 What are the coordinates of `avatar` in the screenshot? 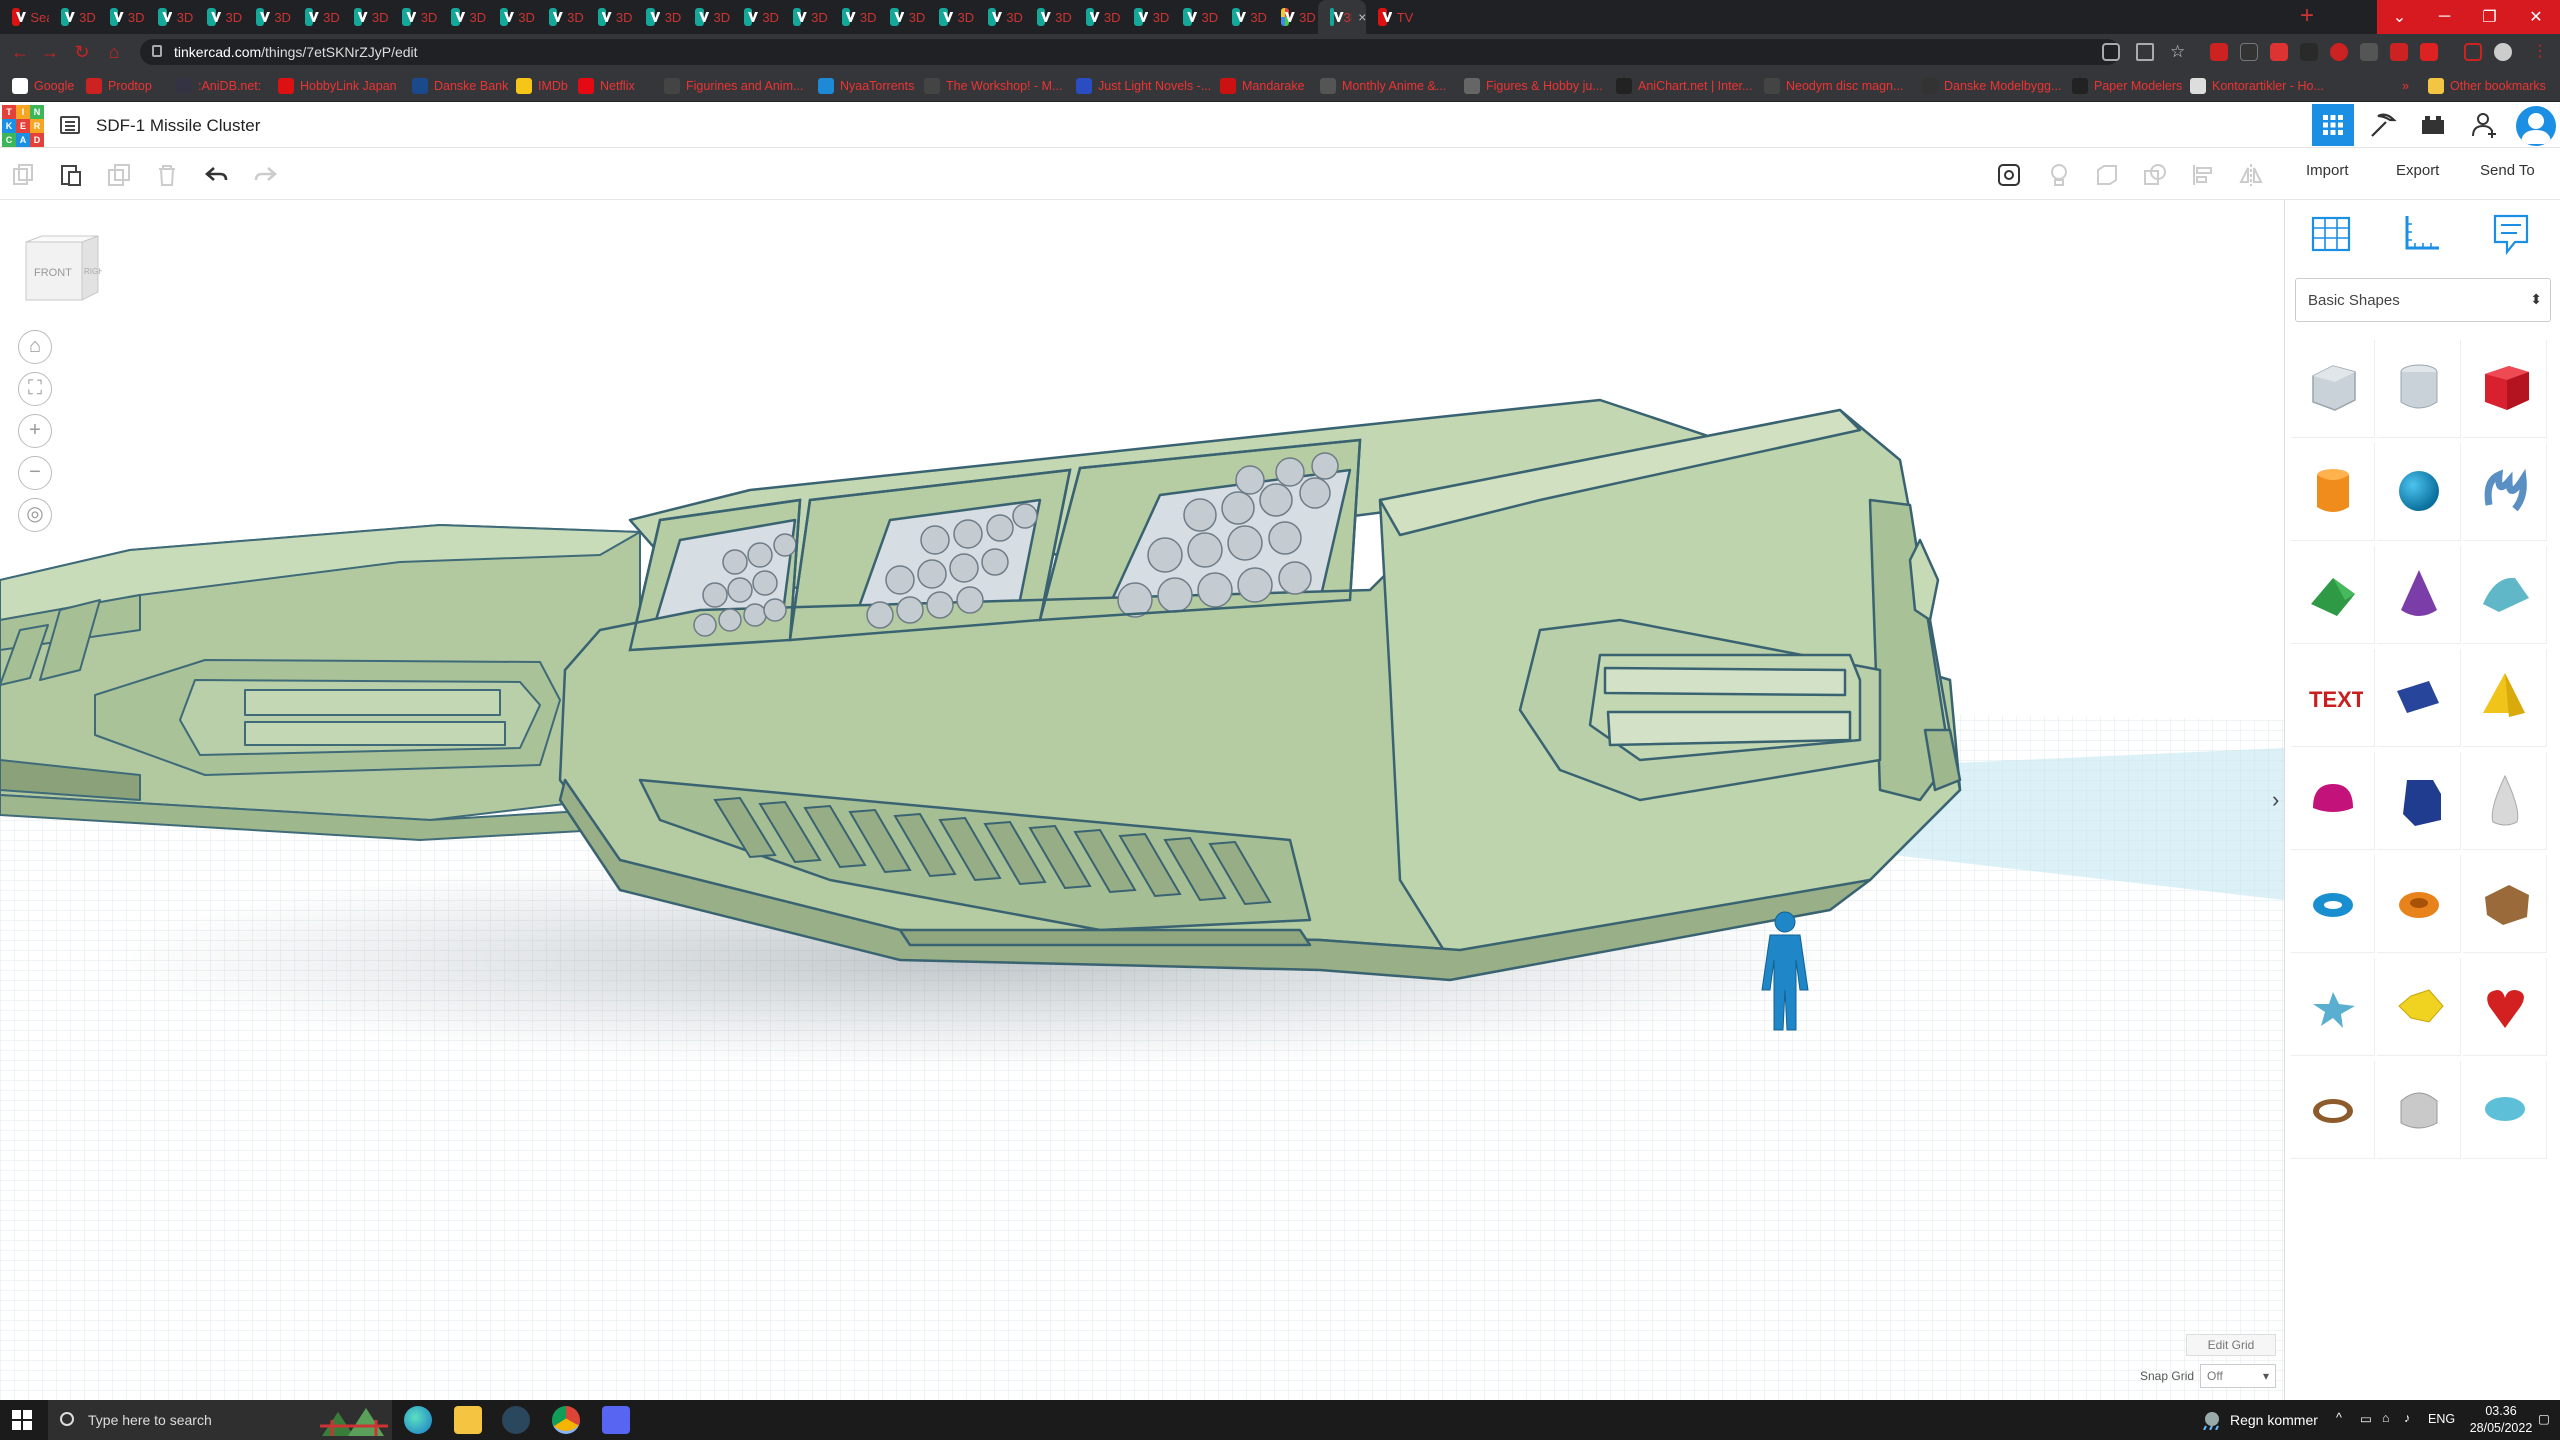 It's located at (2536, 126).